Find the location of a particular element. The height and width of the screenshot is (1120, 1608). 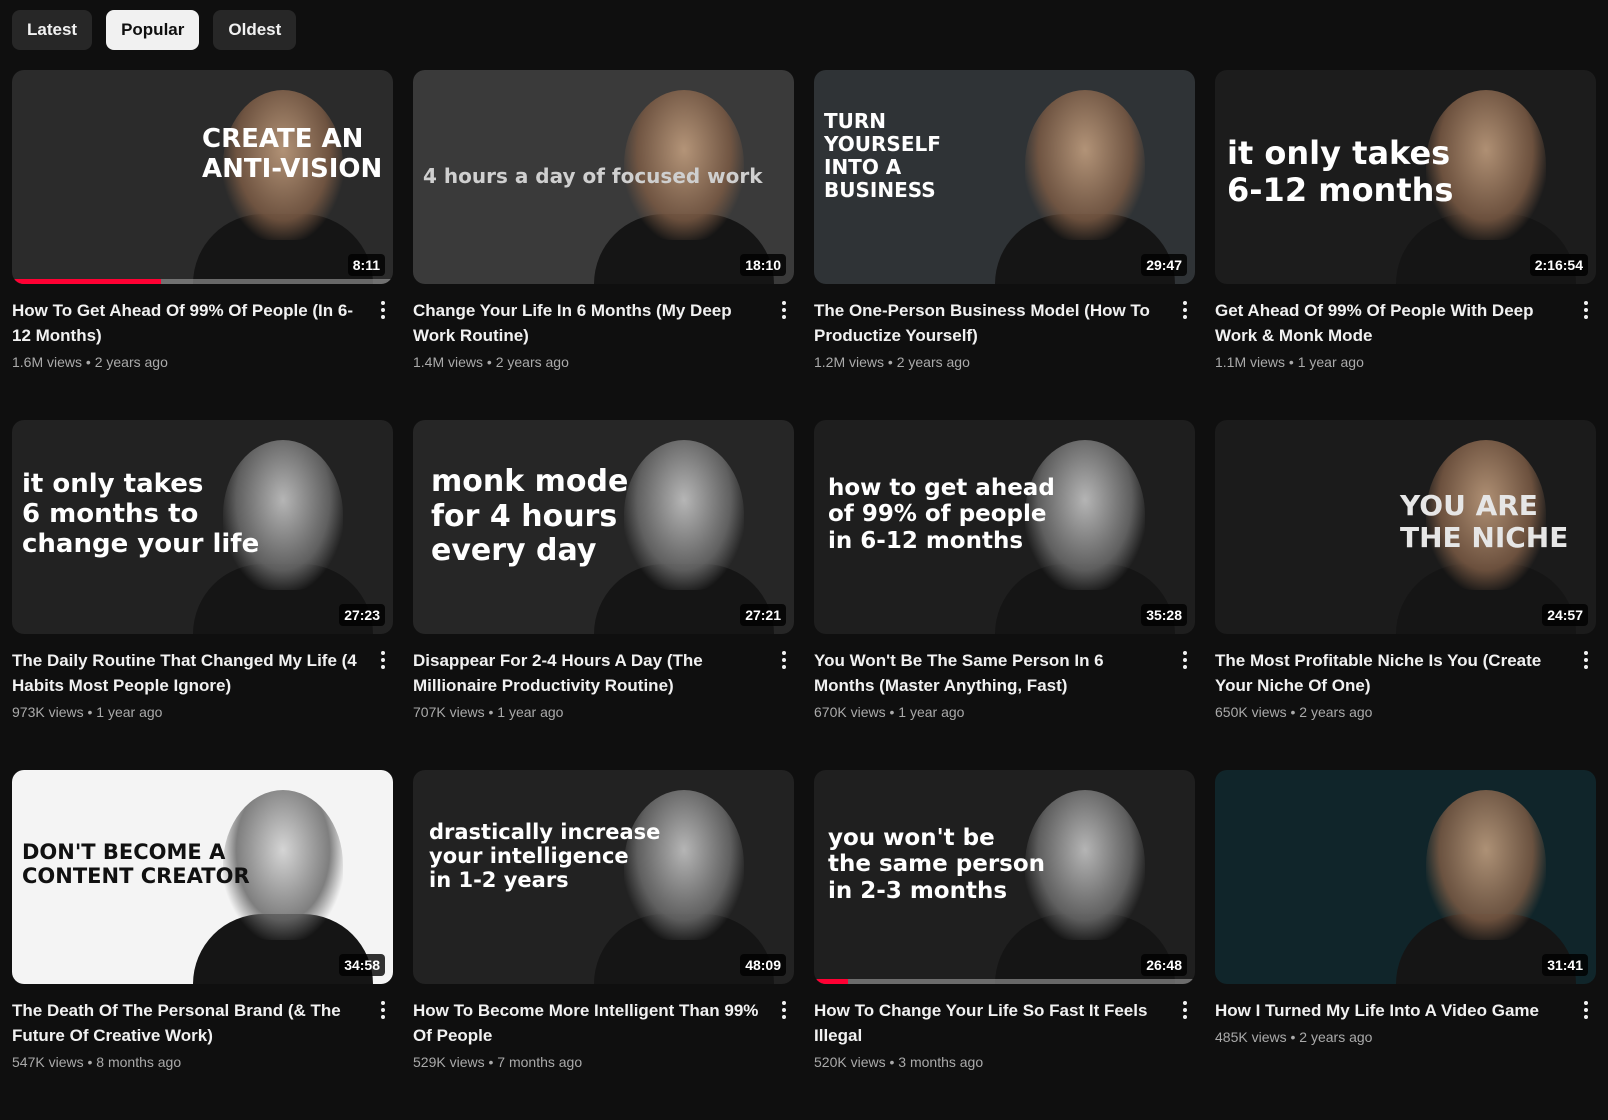

video-thumbnail: 31:41 is located at coordinates (1405, 877).